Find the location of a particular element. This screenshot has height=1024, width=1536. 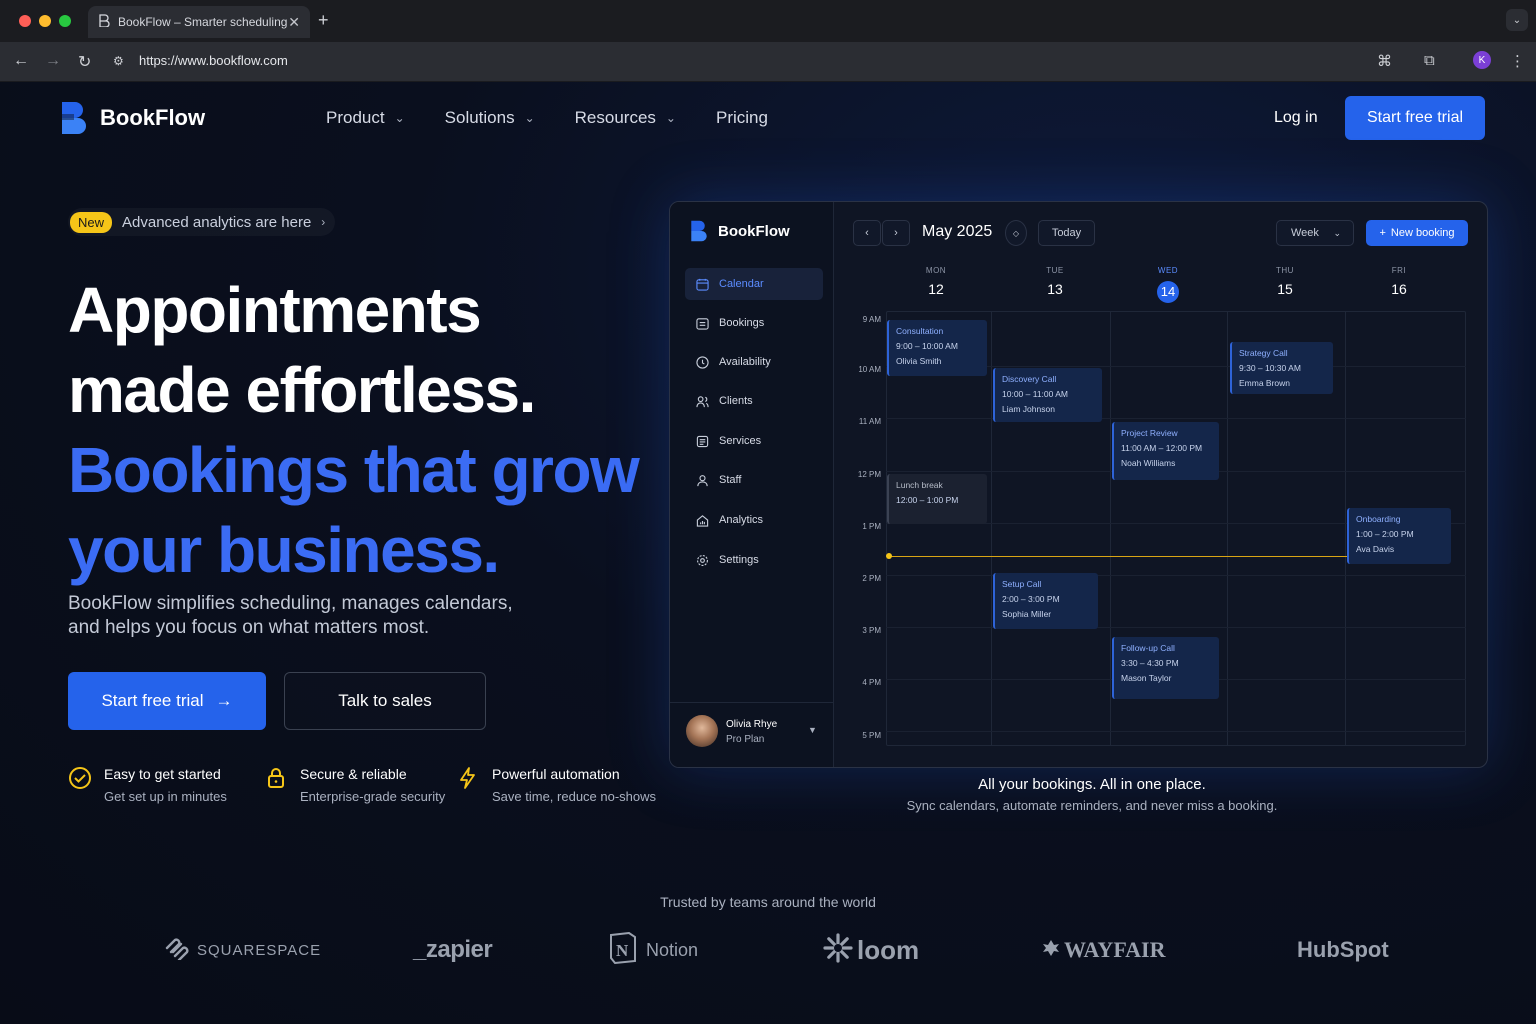

tab-title: BookFlow – Smarter scheduling is located at coordinates (203, 22).